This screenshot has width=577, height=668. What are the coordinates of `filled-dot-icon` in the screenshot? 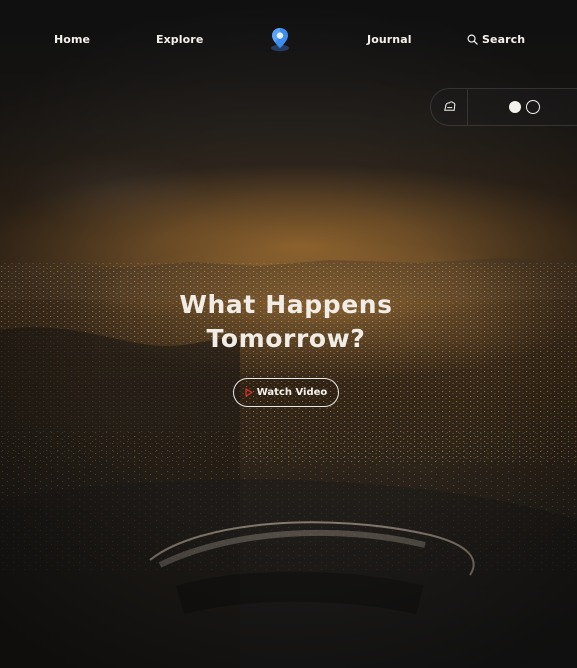 It's located at (515, 107).